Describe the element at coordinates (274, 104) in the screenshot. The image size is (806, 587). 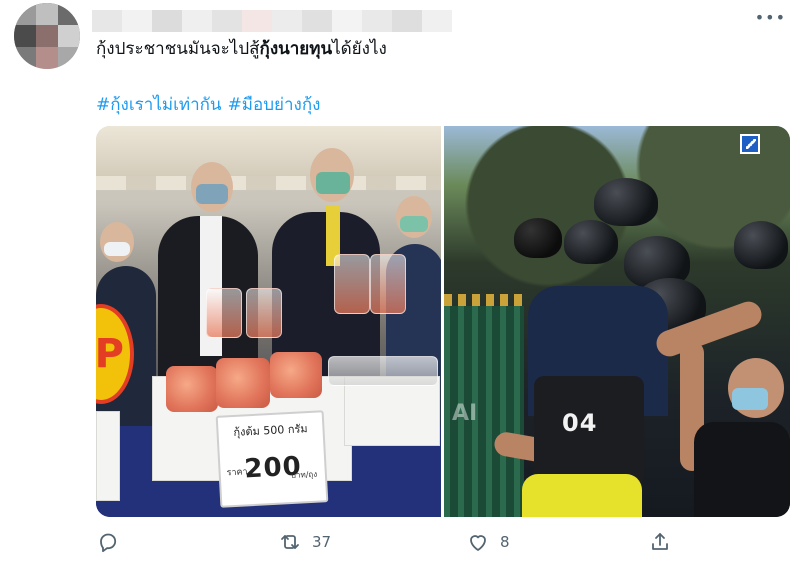
I see `hashtag-link: #มือบย่างกุ้ง` at that location.